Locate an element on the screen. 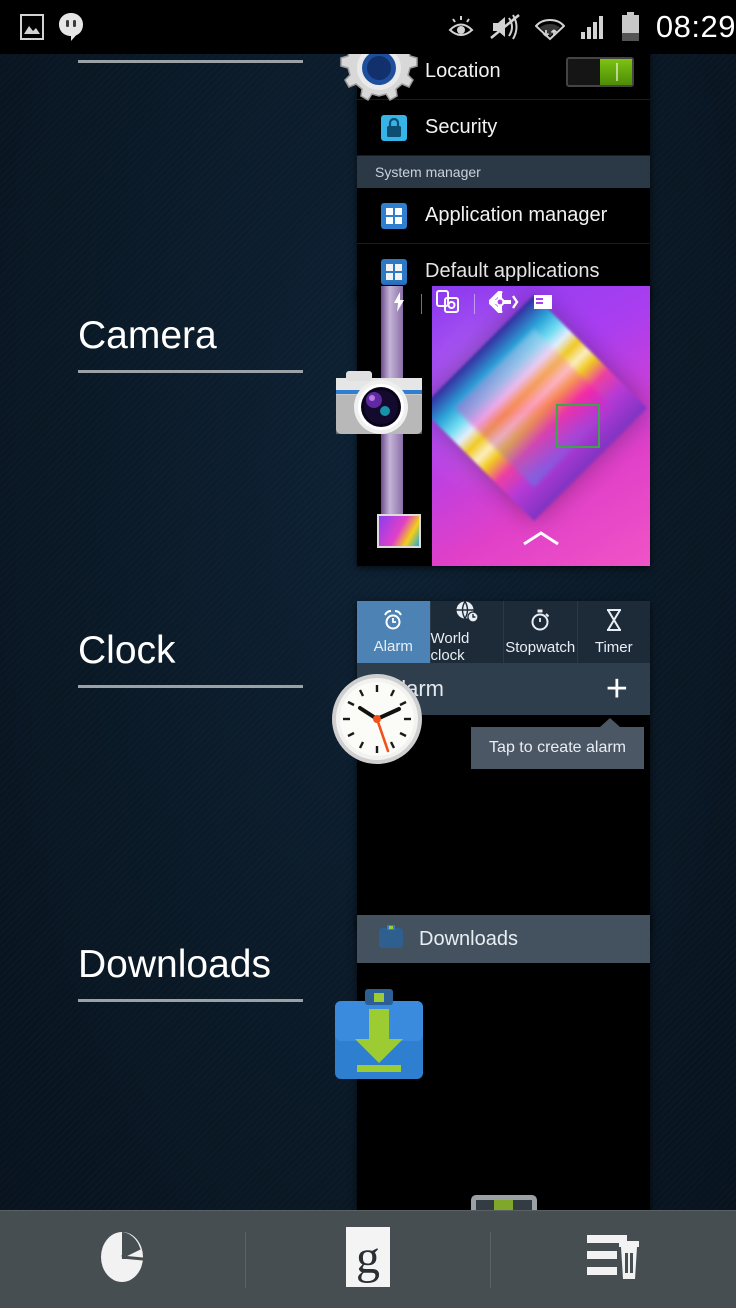 The height and width of the screenshot is (1308, 736). settings-row-label: Security is located at coordinates (461, 127).